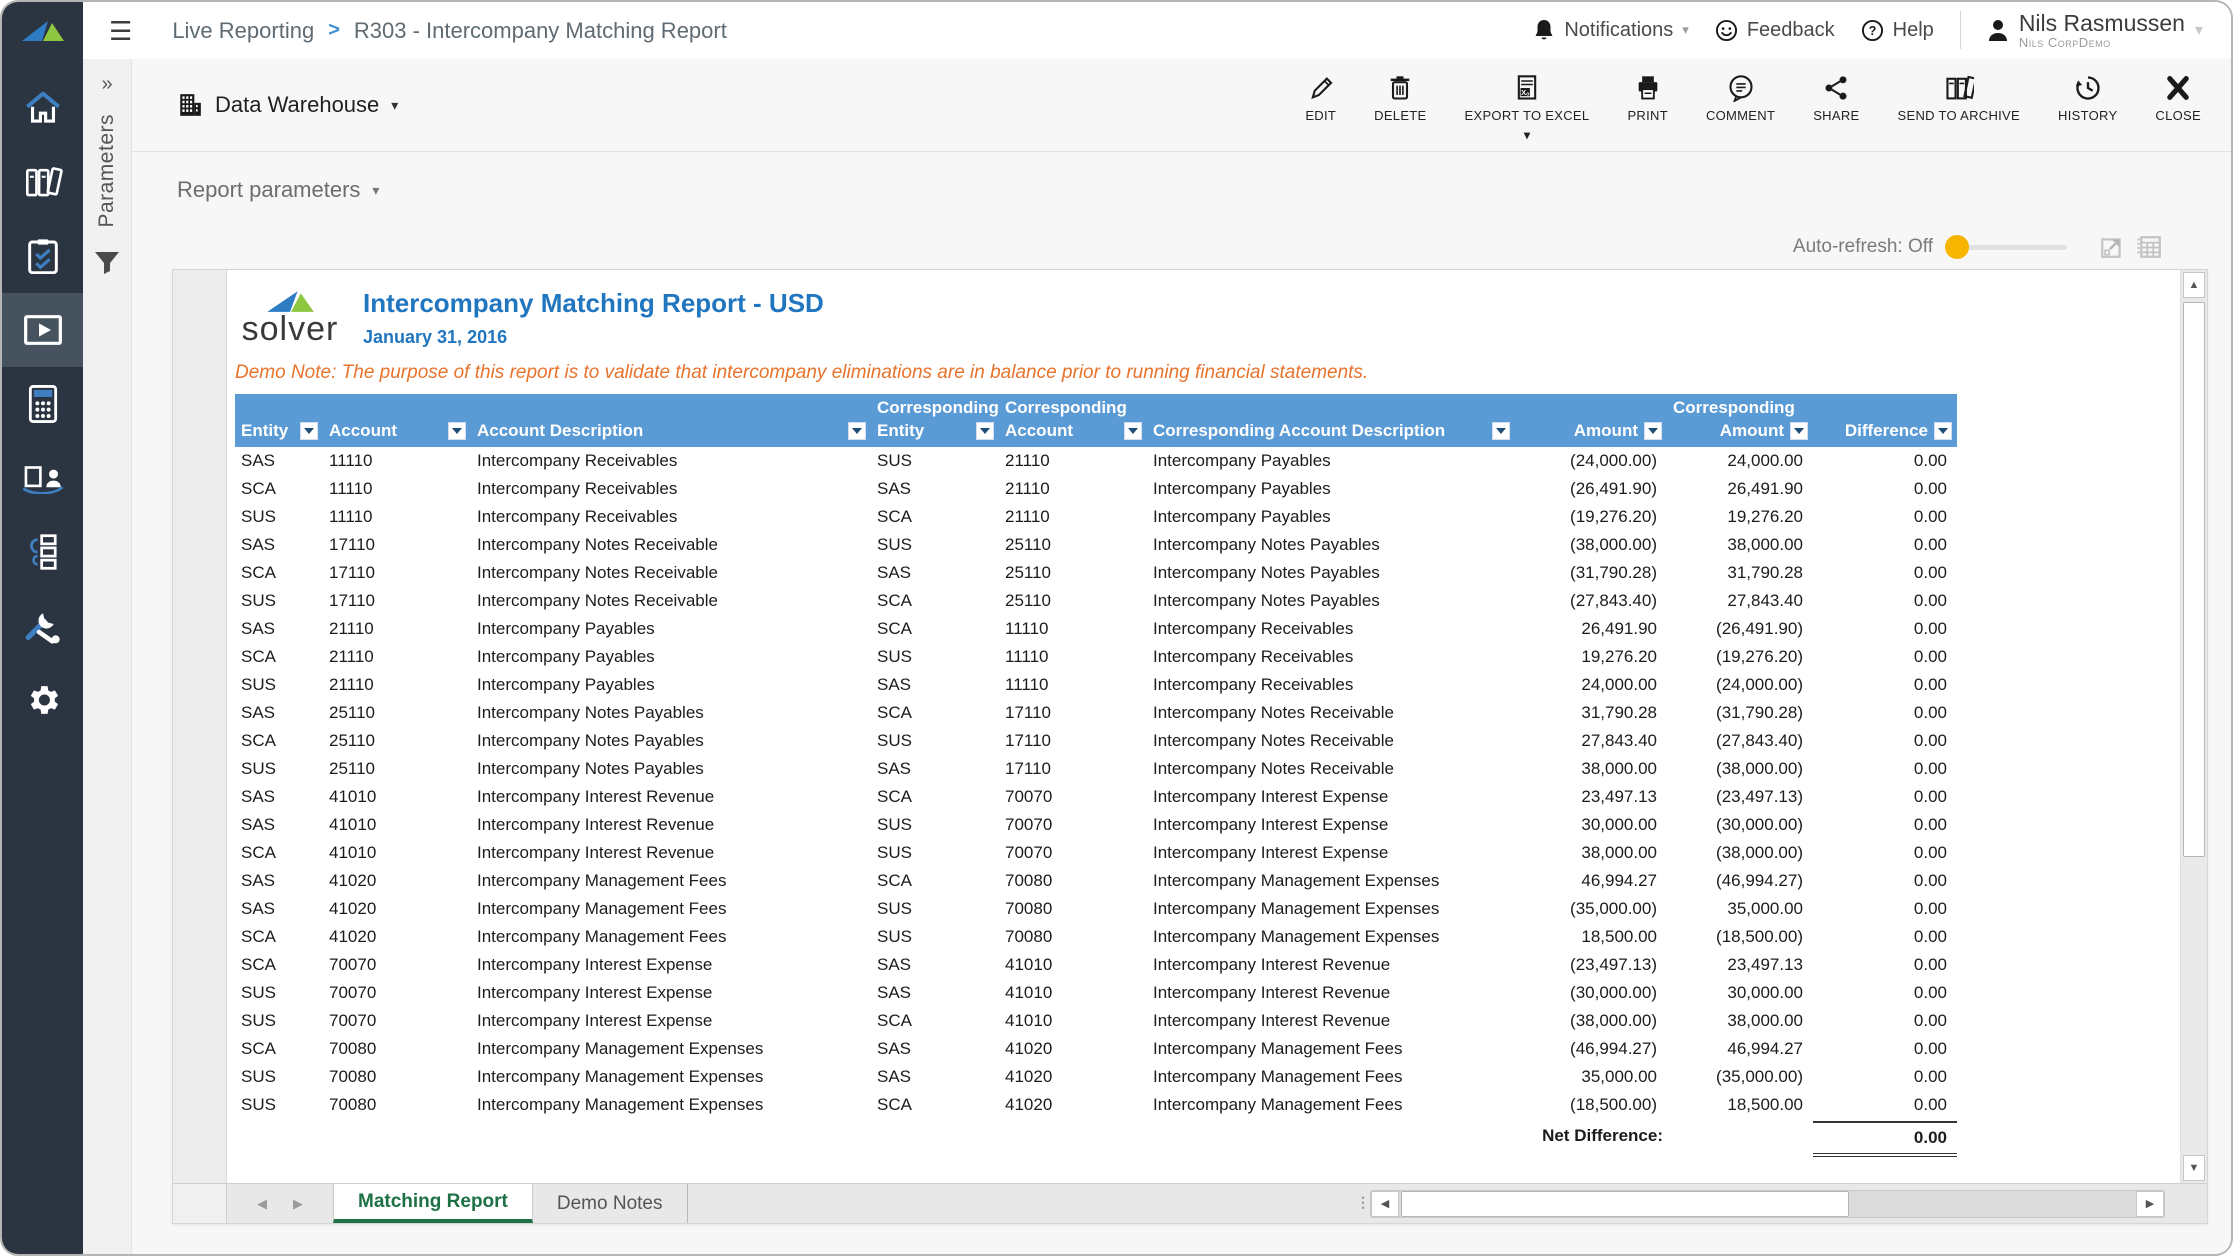 This screenshot has height=1256, width=2233. I want to click on tab-scroll-right-icon: ▶, so click(298, 1204).